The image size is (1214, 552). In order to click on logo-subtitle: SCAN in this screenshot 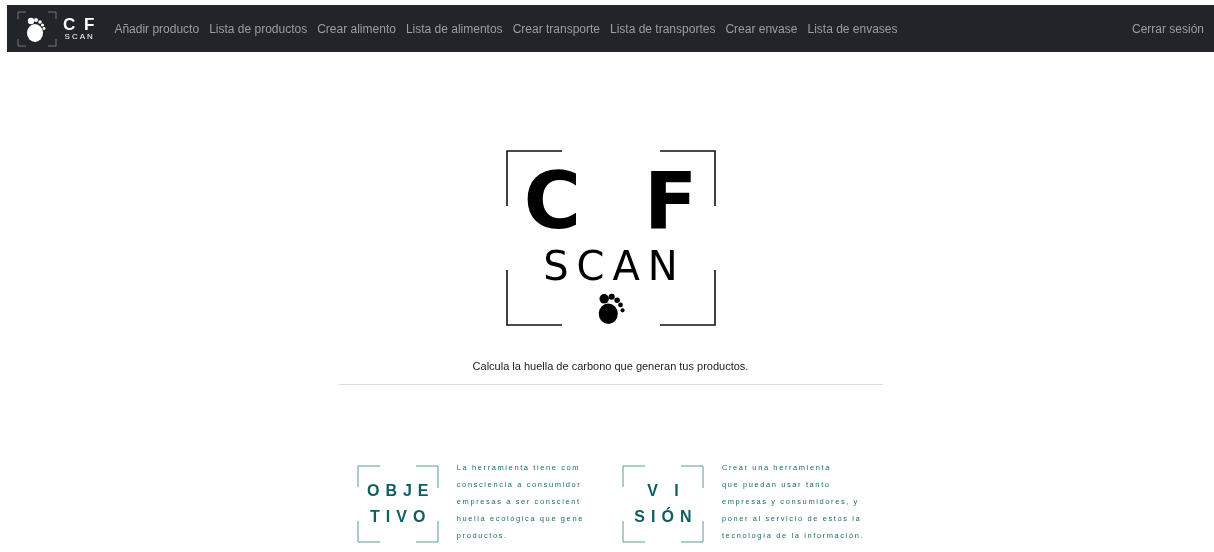, I will do `click(614, 266)`.